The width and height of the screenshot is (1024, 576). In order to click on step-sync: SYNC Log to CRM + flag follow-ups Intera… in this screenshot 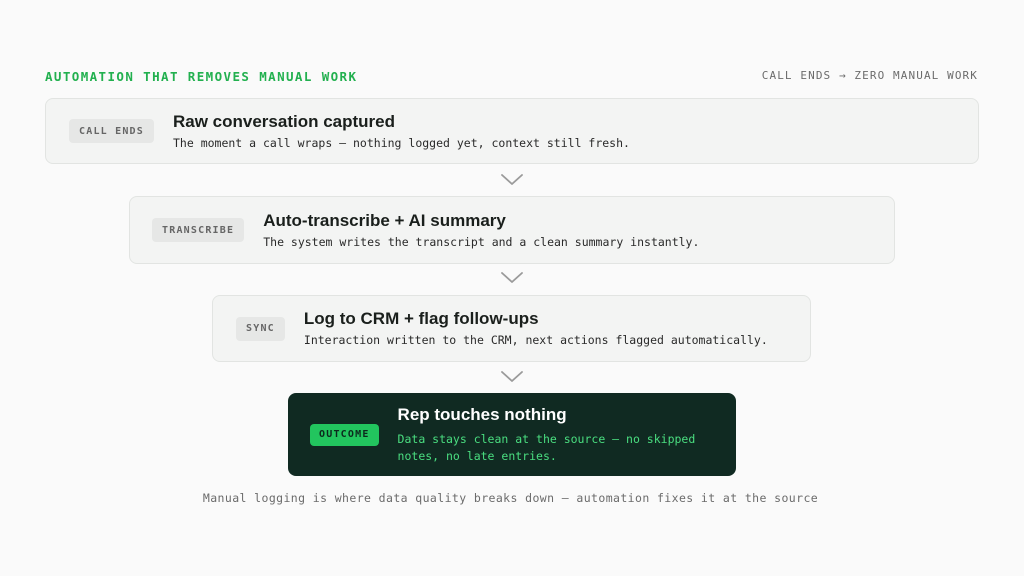, I will do `click(511, 328)`.